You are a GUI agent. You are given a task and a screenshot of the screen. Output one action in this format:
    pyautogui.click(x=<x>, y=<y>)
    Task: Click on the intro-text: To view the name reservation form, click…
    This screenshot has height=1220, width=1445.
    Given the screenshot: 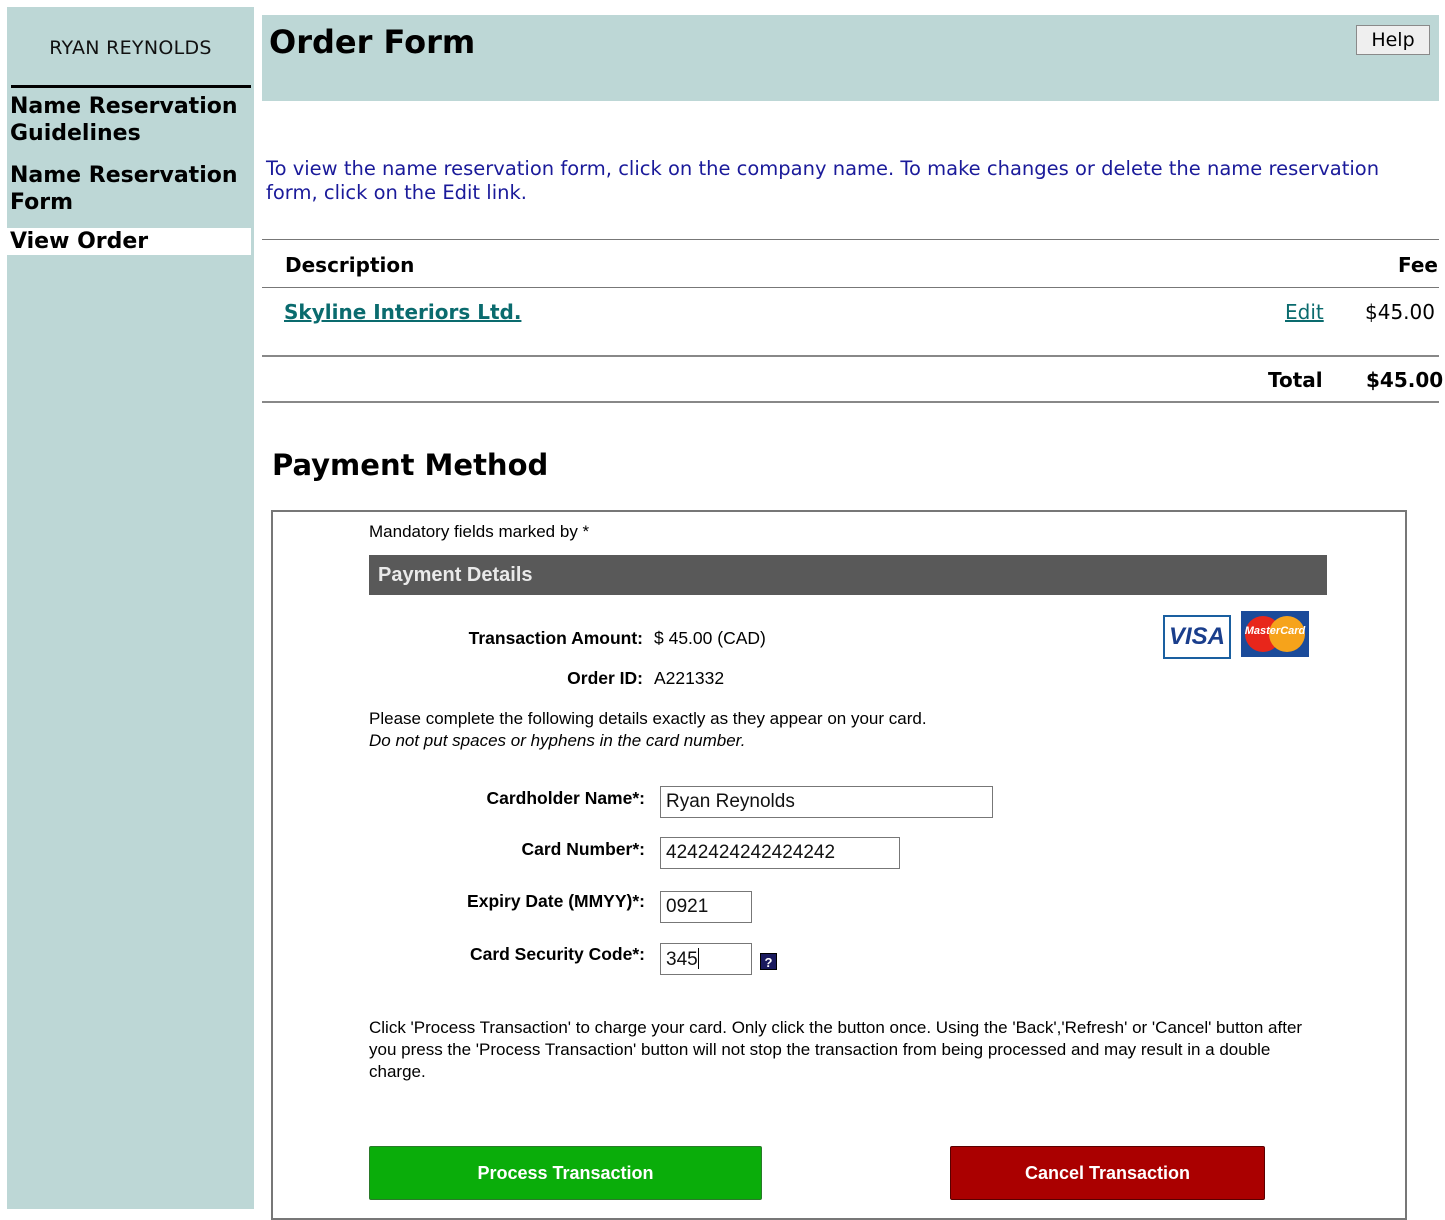 What is the action you would take?
    pyautogui.click(x=823, y=180)
    